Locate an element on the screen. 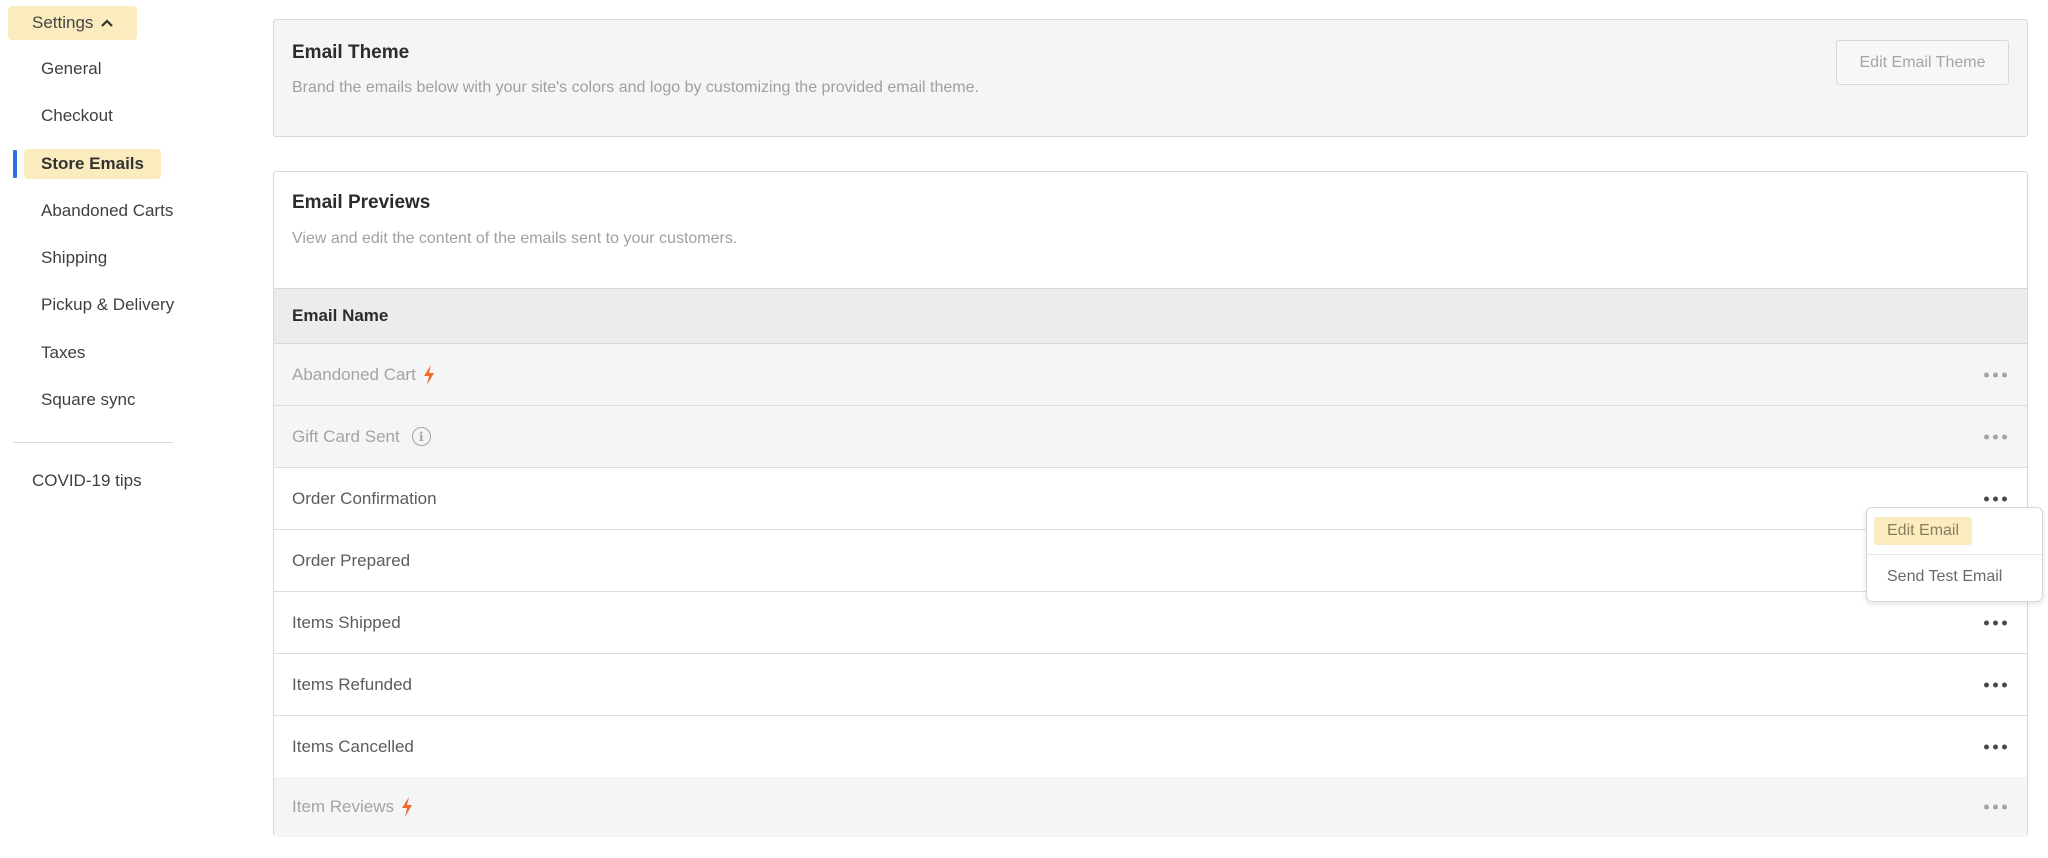 The width and height of the screenshot is (2048, 858). table-row: Item Reviews is located at coordinates (1150, 807).